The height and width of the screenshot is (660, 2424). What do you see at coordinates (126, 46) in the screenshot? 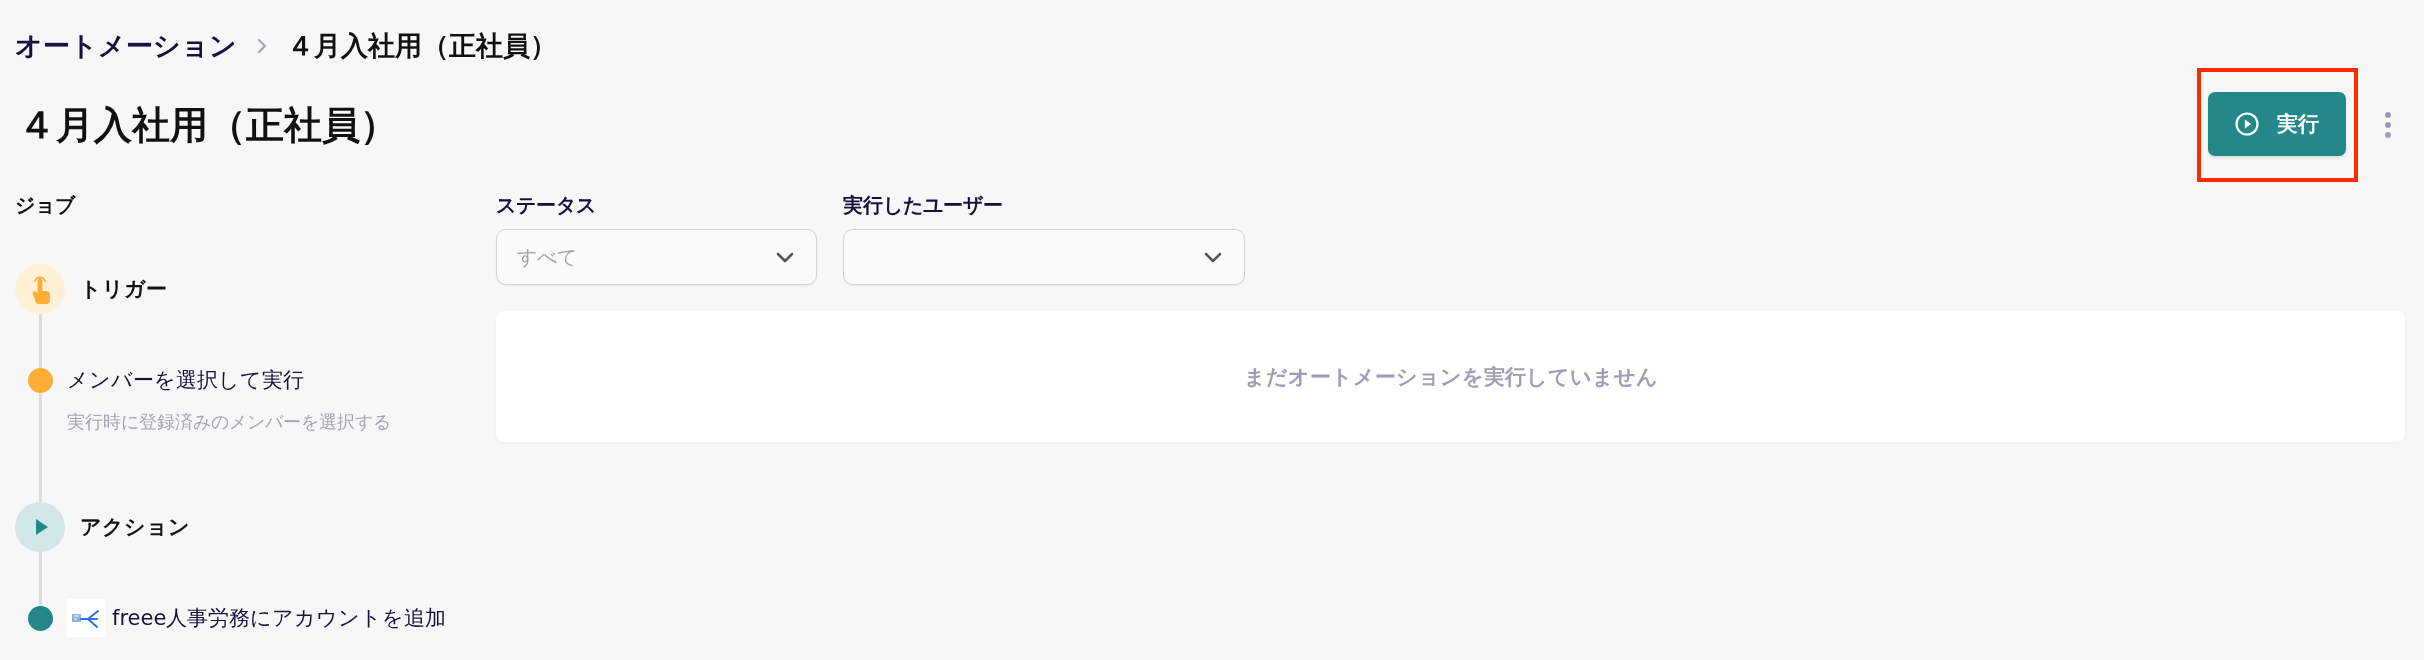
I see `breadcrumb-link: オートメーション` at bounding box center [126, 46].